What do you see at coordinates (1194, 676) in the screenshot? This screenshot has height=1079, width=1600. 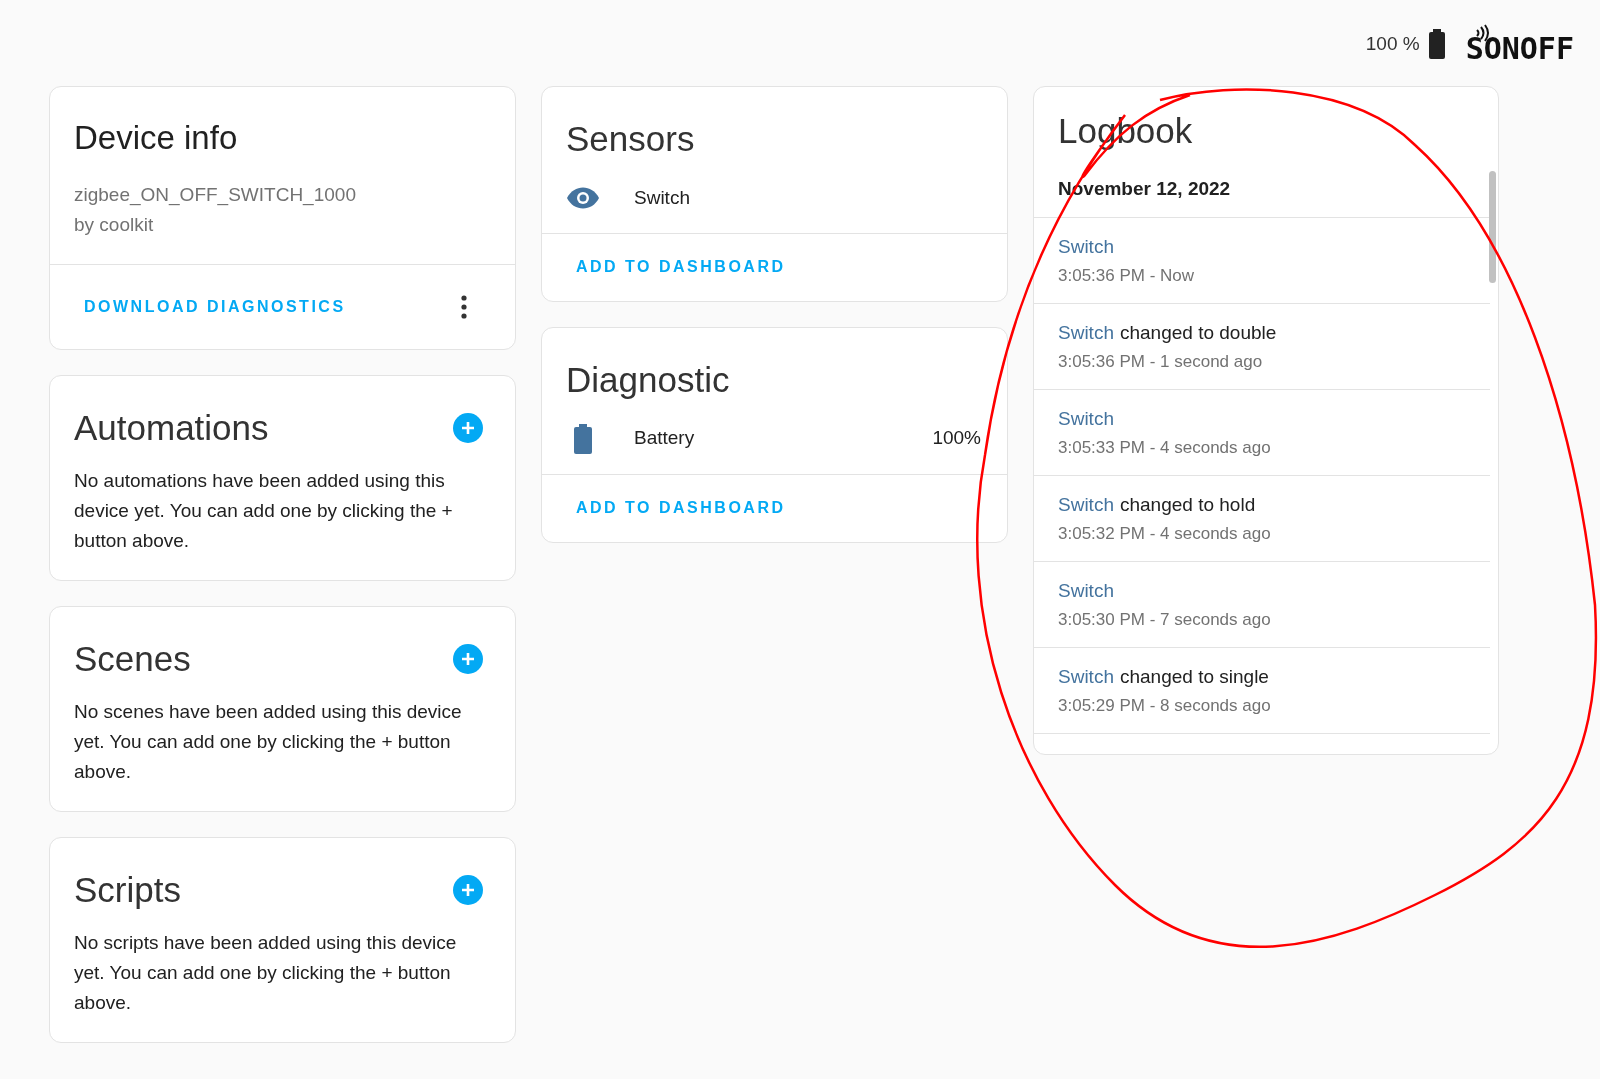 I see `log-message: changed to single` at bounding box center [1194, 676].